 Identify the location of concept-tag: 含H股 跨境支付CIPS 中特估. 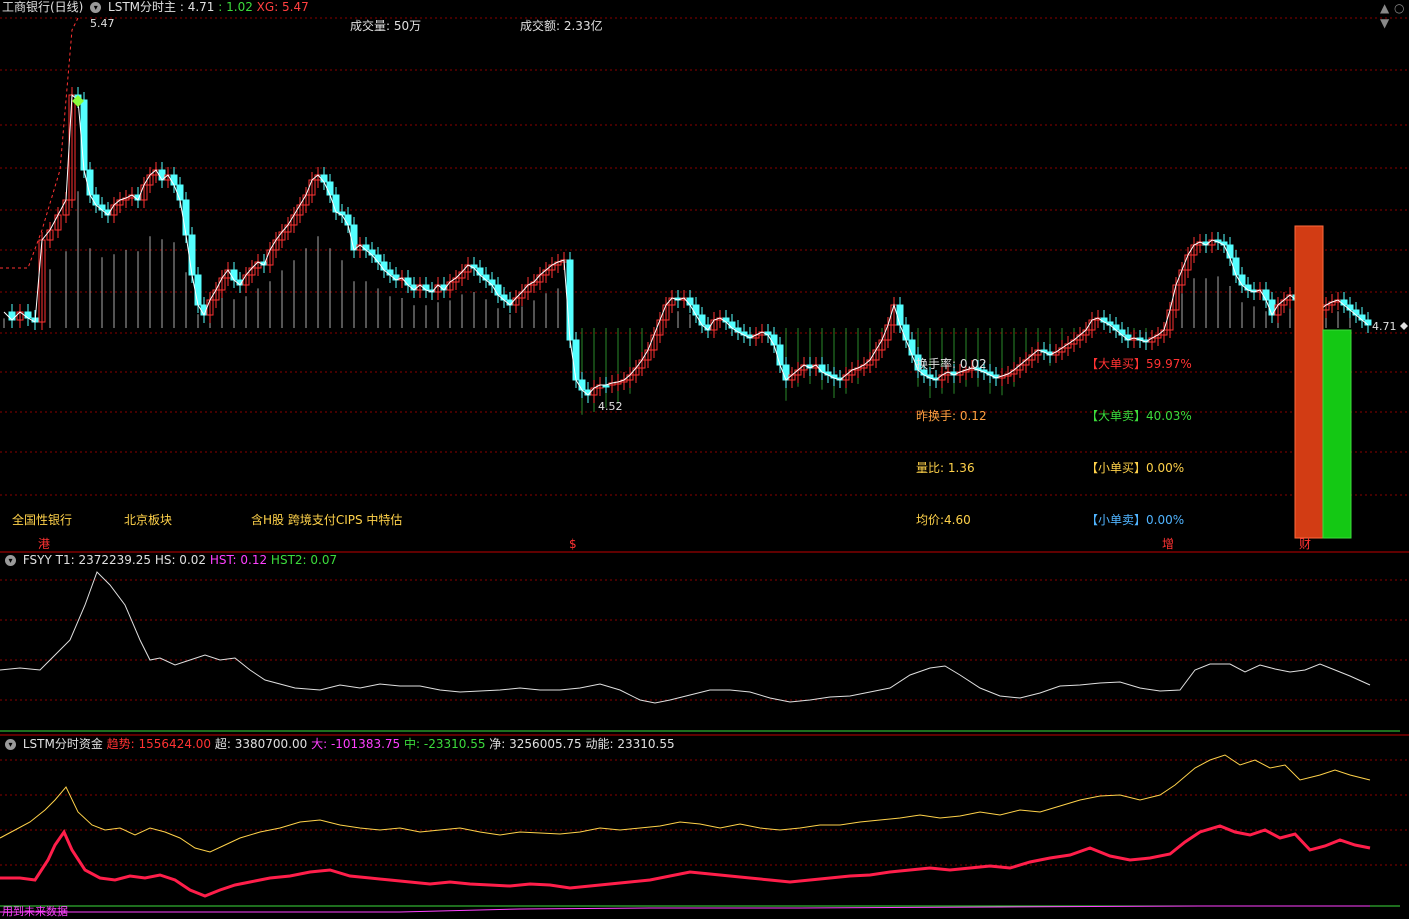
(326, 520).